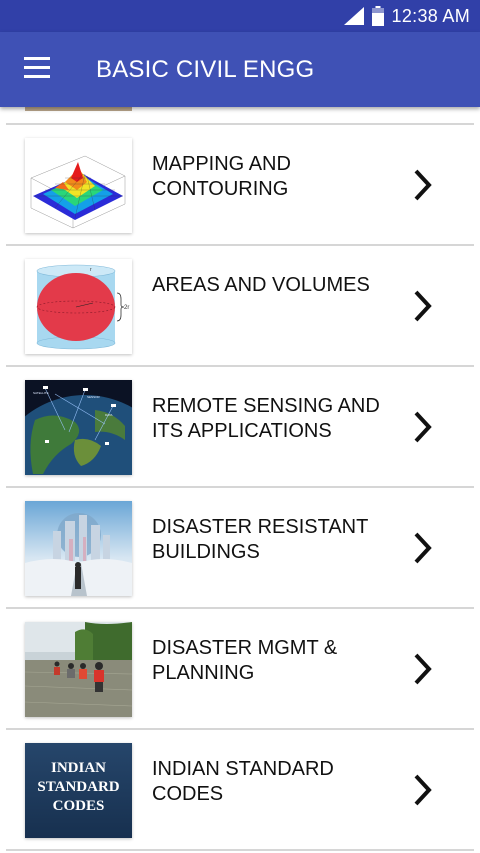  What do you see at coordinates (430, 15) in the screenshot?
I see `status-time: 12:38 AM` at bounding box center [430, 15].